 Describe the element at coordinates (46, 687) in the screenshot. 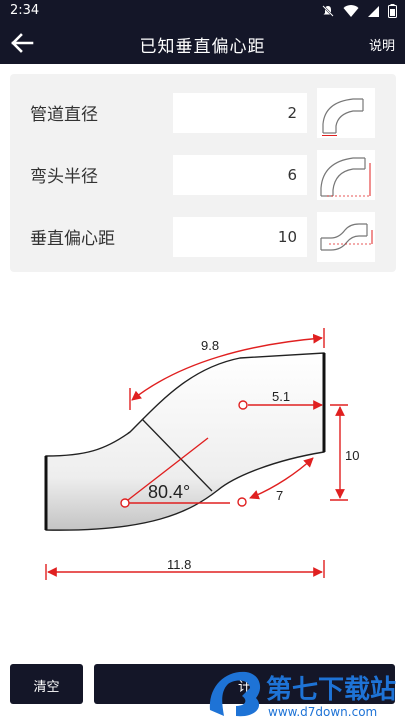

I see `clear-button-label: 清空` at that location.